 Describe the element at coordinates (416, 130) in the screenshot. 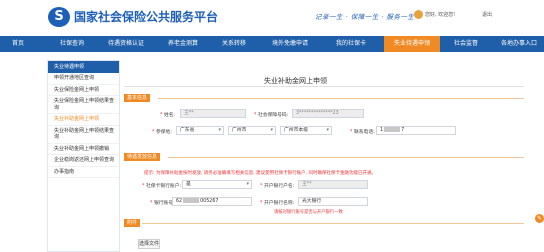

I see `phone-field: 17` at that location.